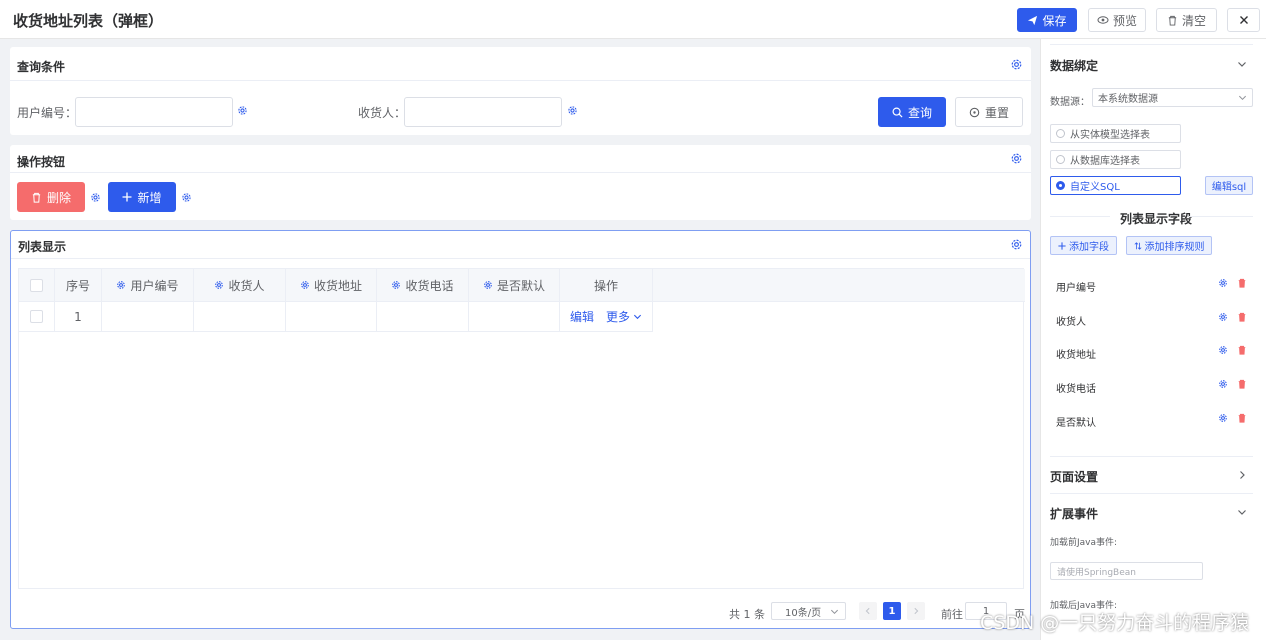 The height and width of the screenshot is (640, 1266). Describe the element at coordinates (989, 112) in the screenshot. I see `reset-button: 重置` at that location.